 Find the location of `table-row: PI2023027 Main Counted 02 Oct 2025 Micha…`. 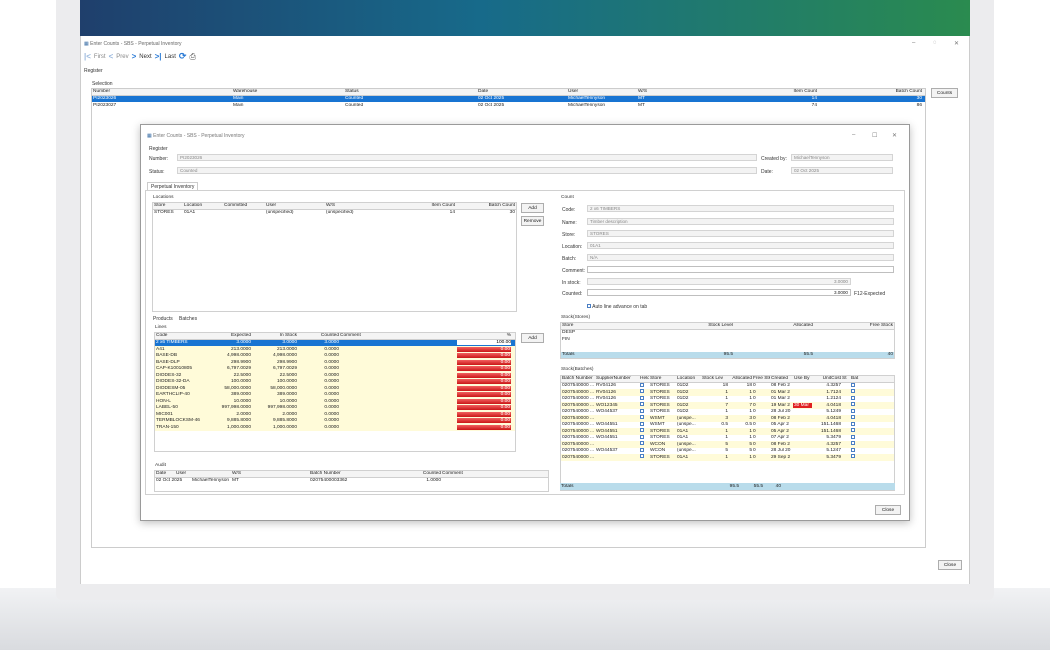

table-row: PI2023027 Main Counted 02 Oct 2025 Micha… is located at coordinates (508, 105).